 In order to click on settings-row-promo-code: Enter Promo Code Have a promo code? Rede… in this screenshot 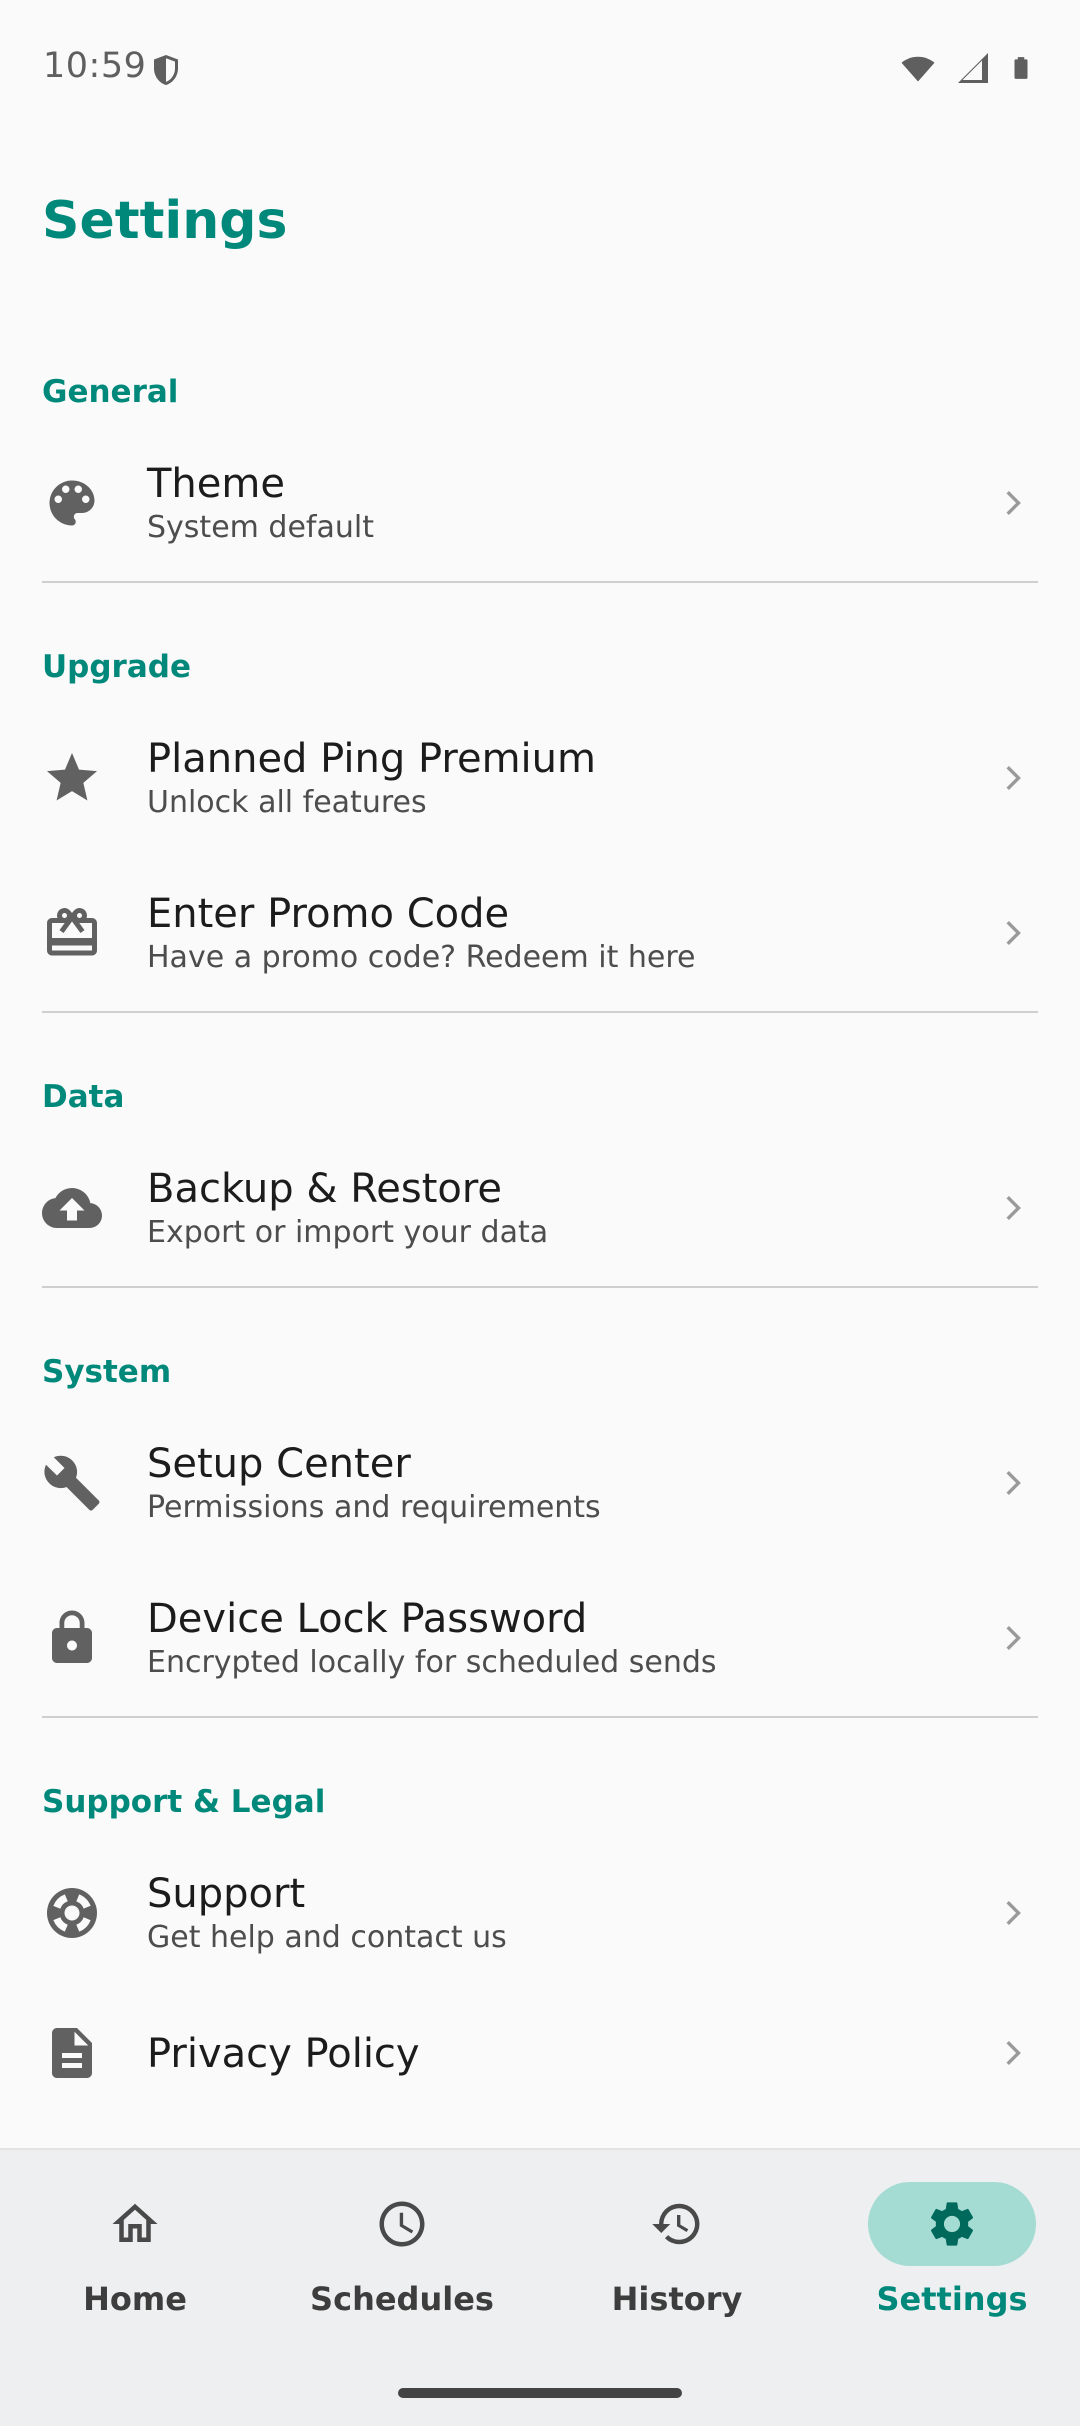, I will do `click(540, 933)`.